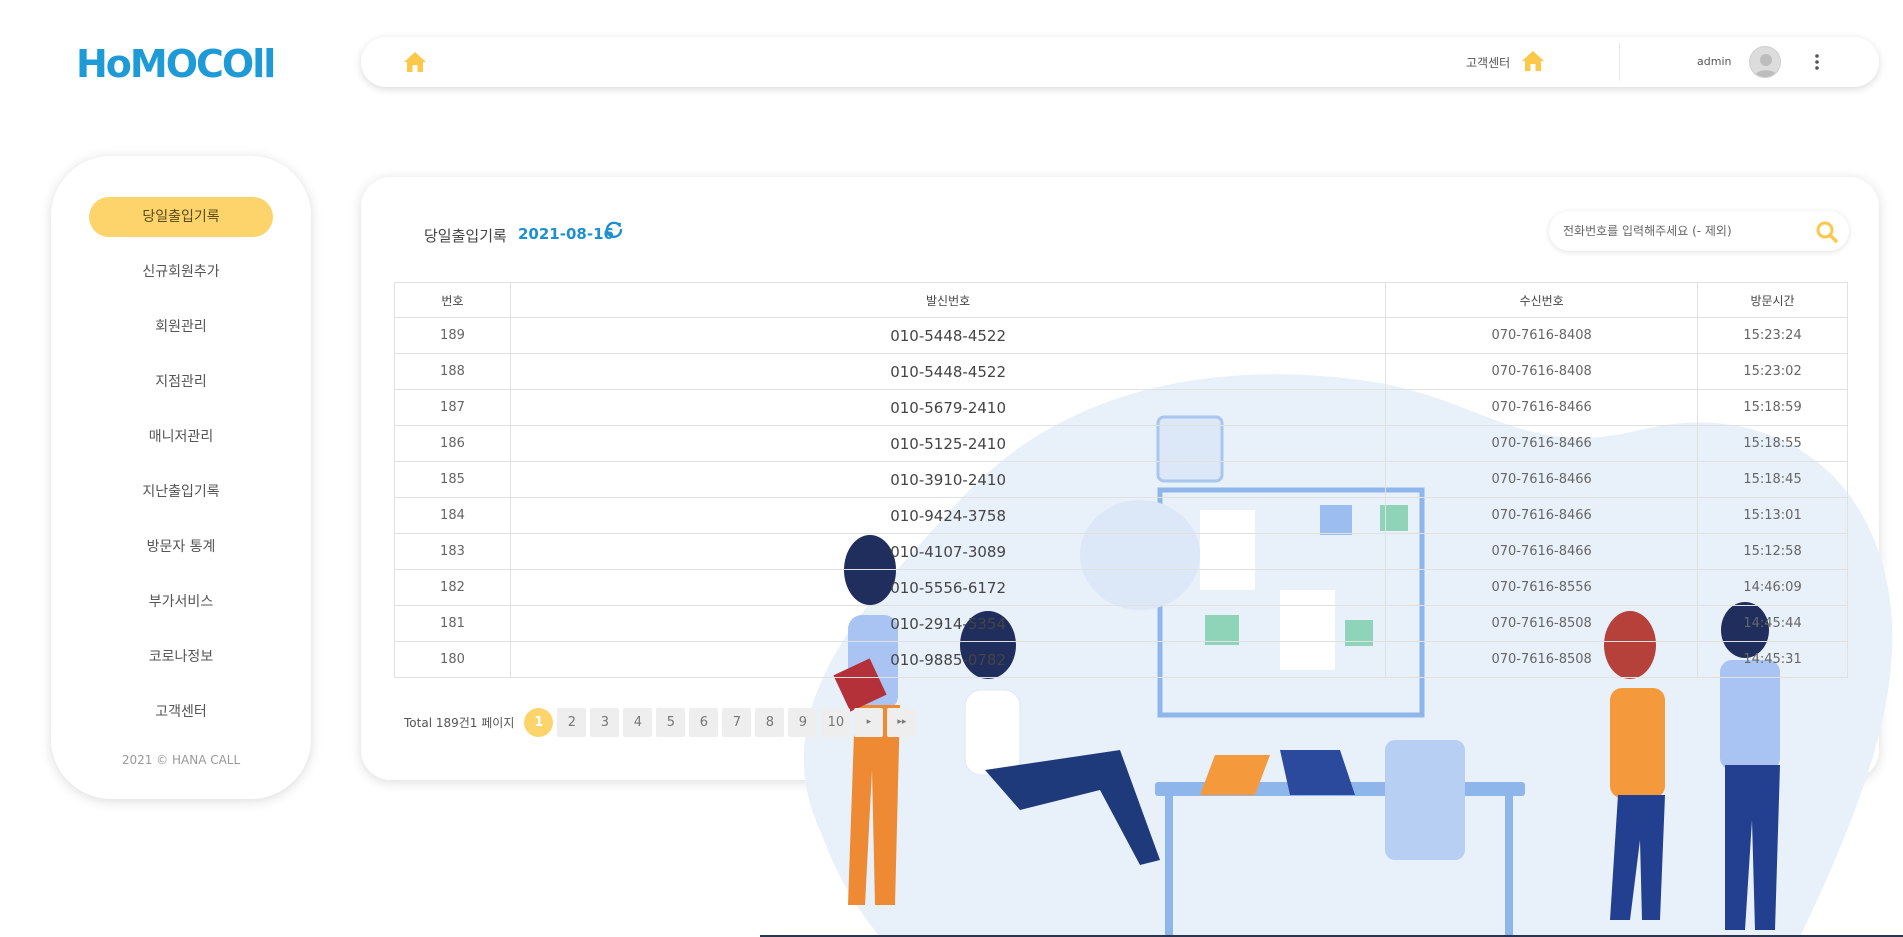 Image resolution: width=1903 pixels, height=937 pixels. I want to click on current-date: 2021-08-16, so click(566, 234).